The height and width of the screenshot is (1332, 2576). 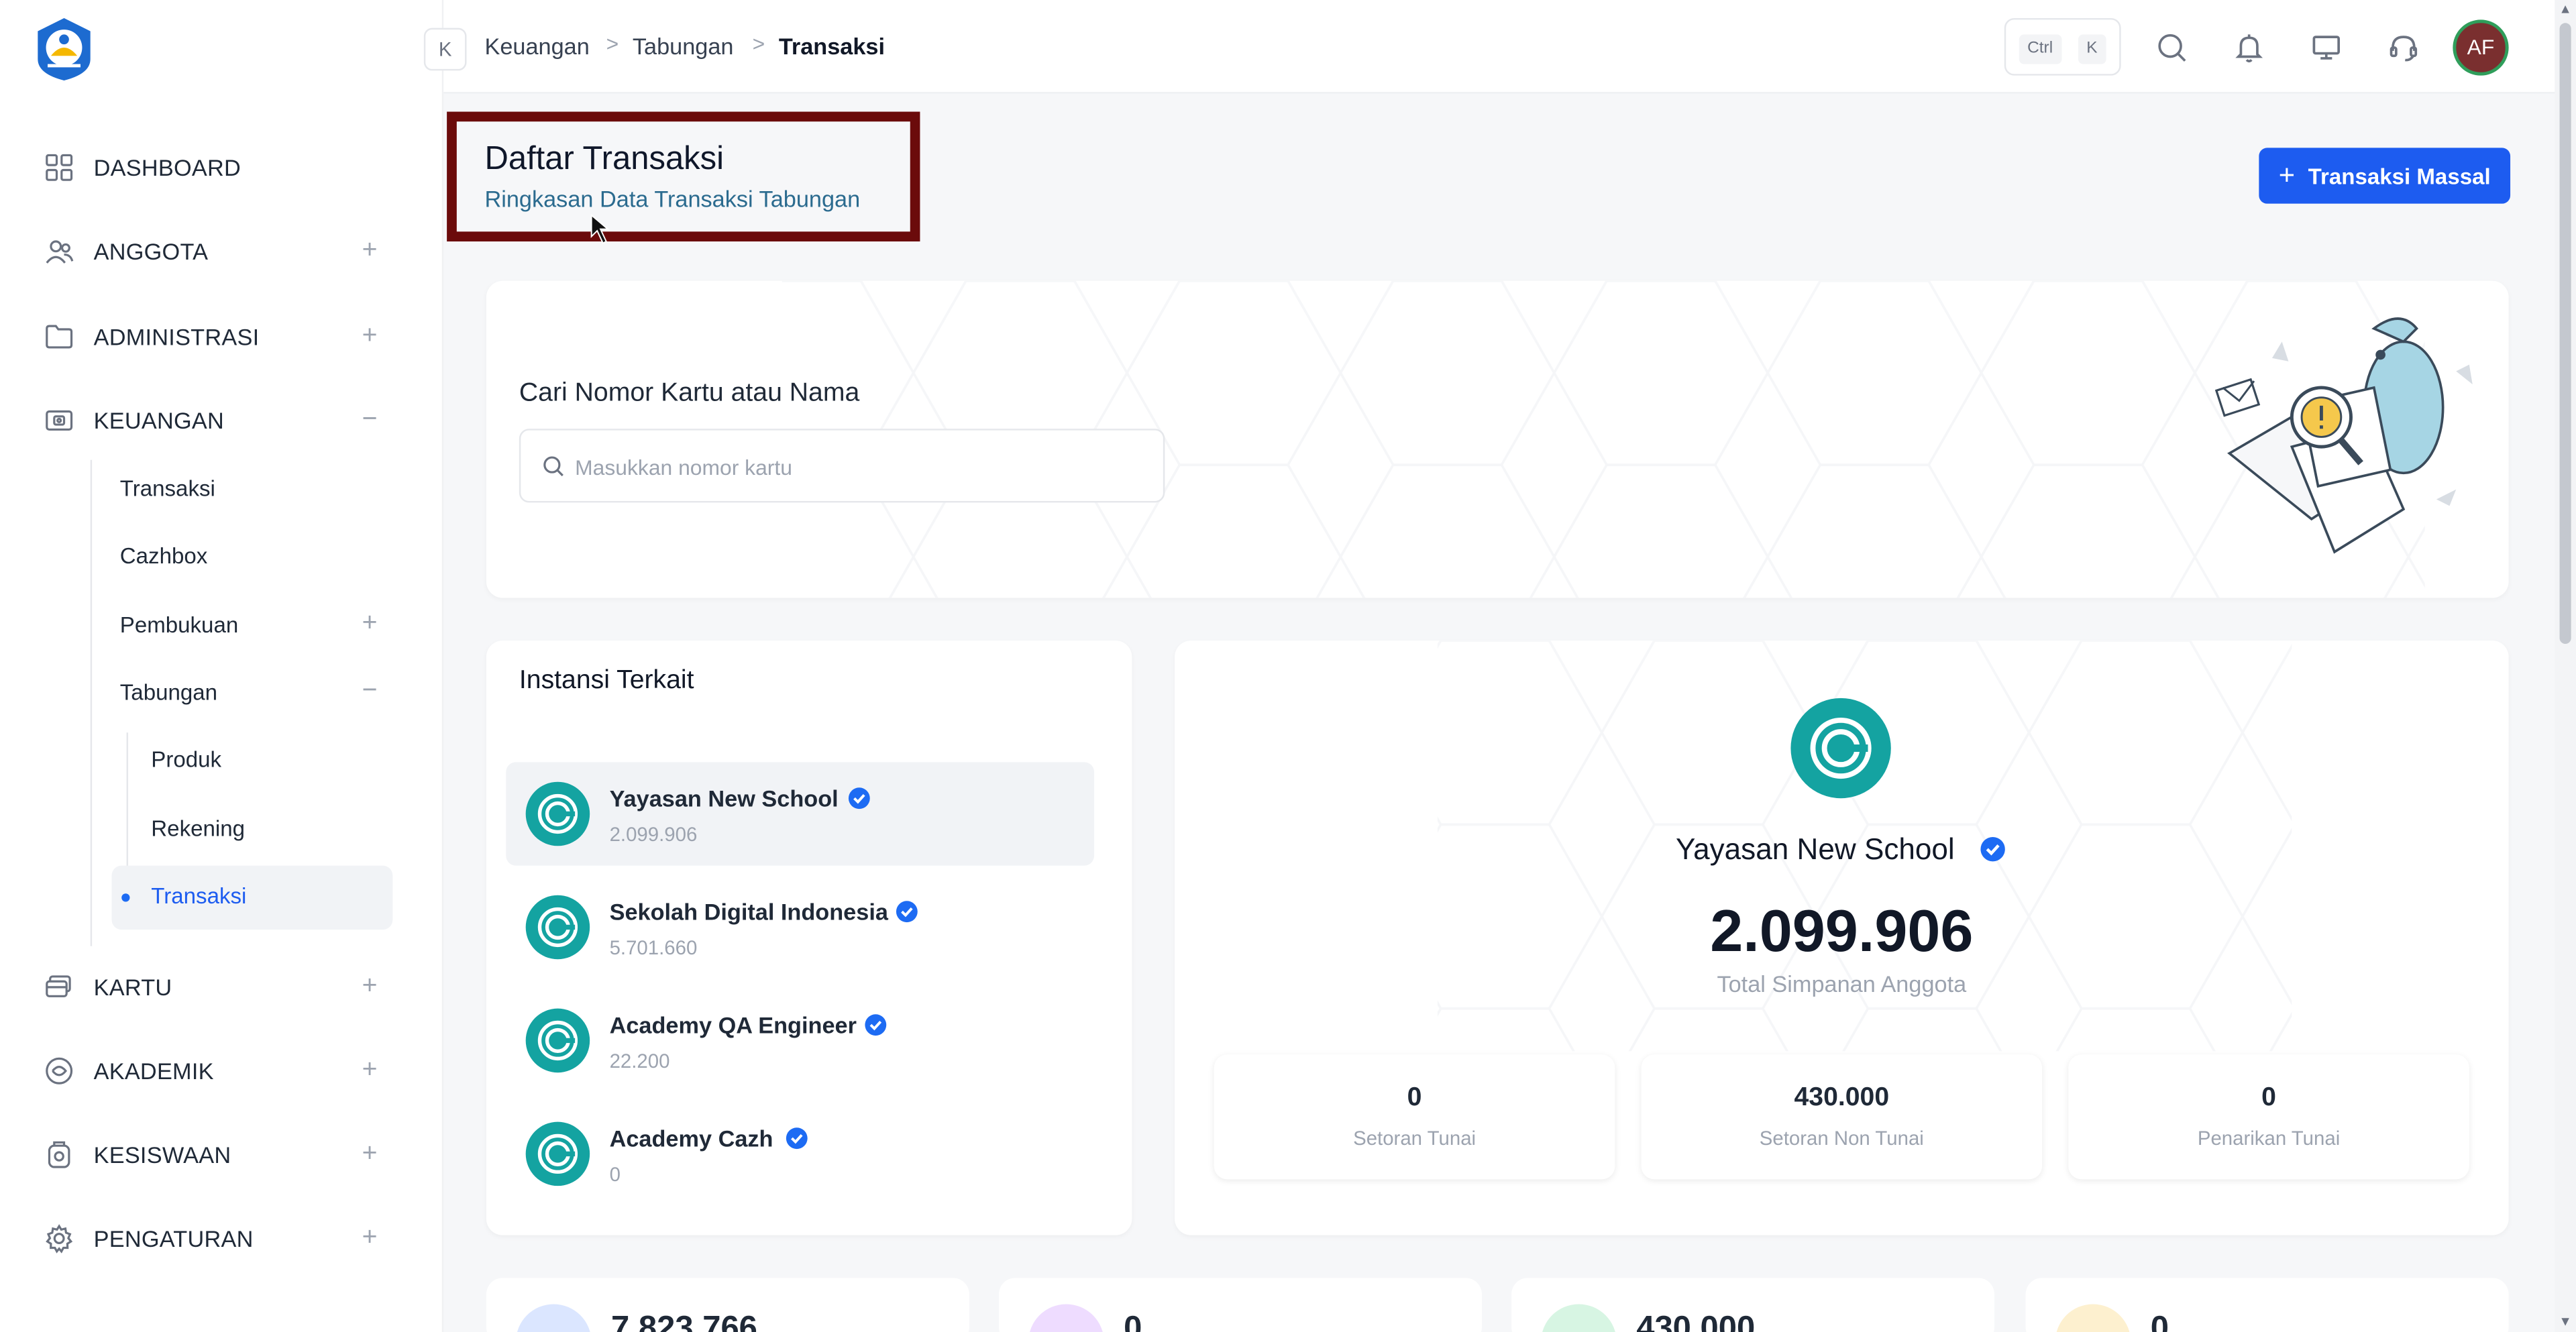 I want to click on total-simpanan-caption: Total Simpanan Anggota, so click(x=1842, y=983).